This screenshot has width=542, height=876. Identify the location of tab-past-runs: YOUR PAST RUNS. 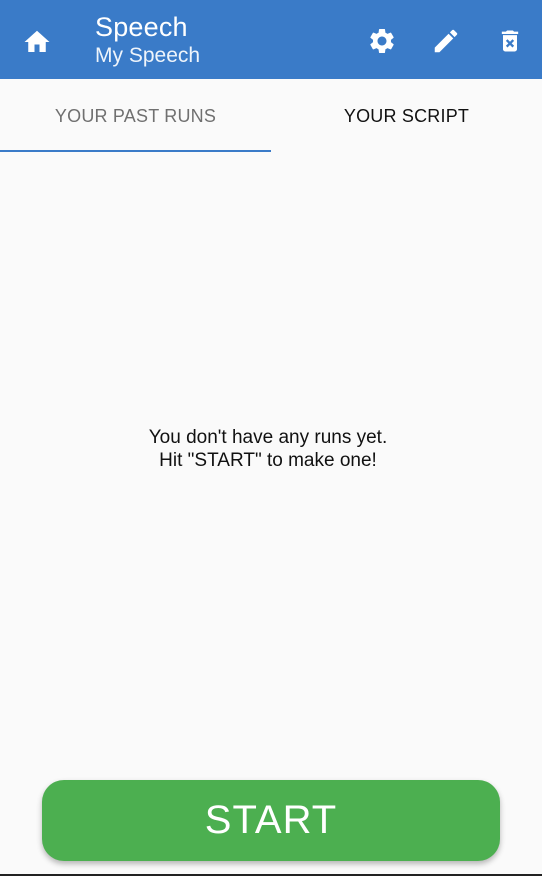
(135, 116).